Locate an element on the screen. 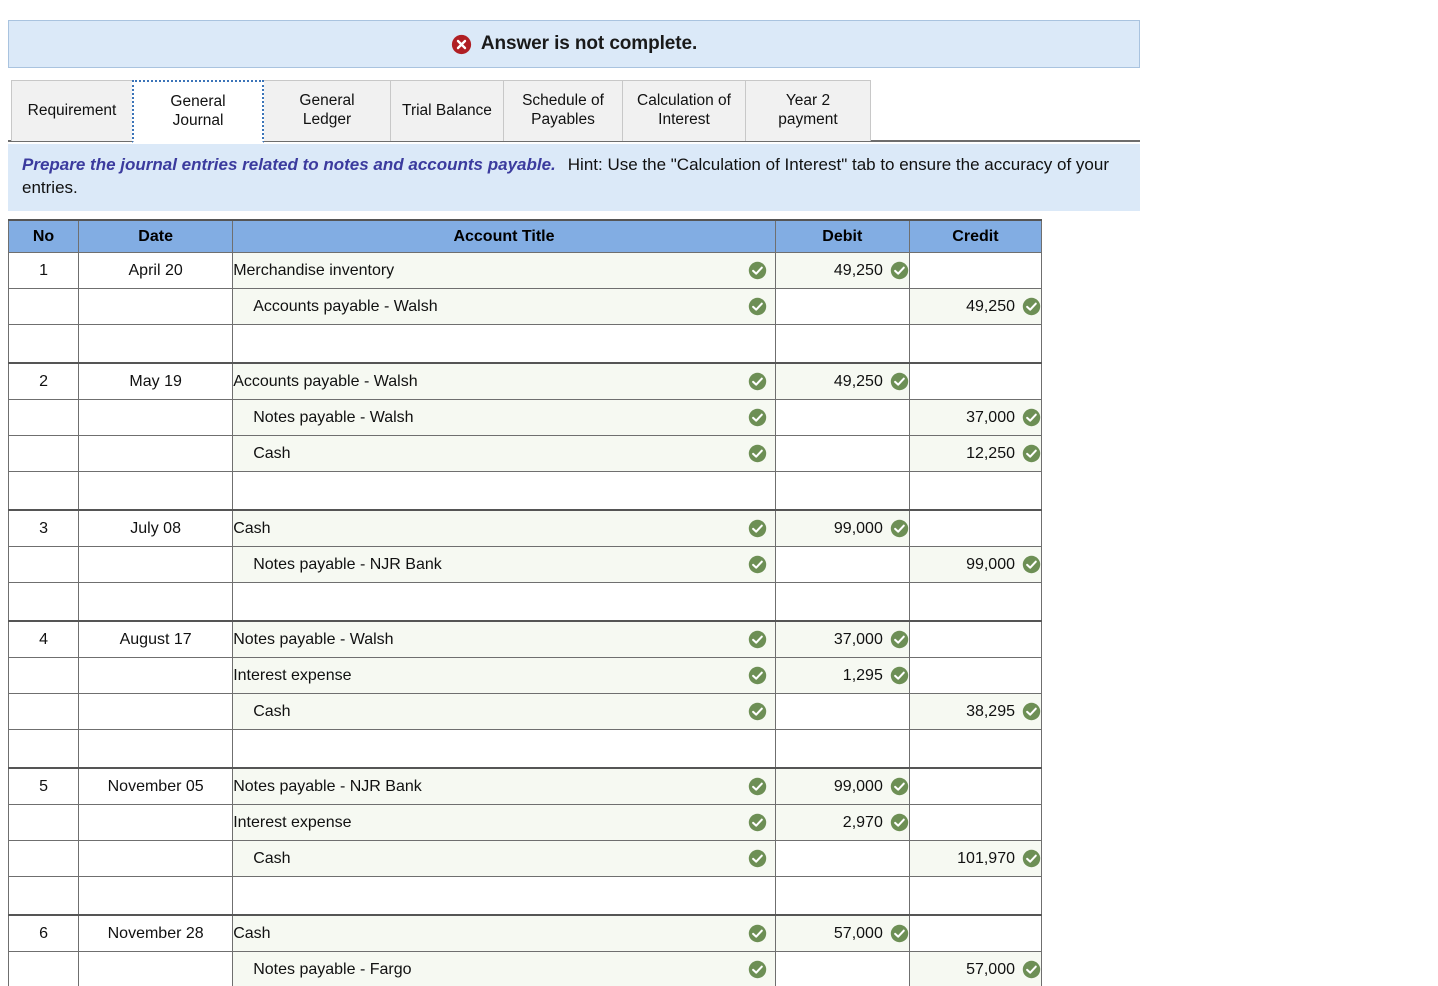 Image resolution: width=1438 pixels, height=986 pixels. cell-debit: 57,000 is located at coordinates (842, 933).